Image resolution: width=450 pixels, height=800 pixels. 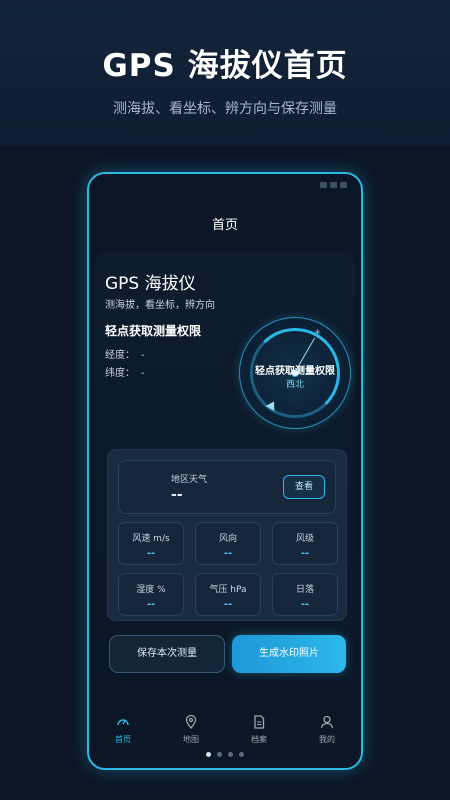 I want to click on sunset-cell: 日落 --, so click(x=305, y=594).